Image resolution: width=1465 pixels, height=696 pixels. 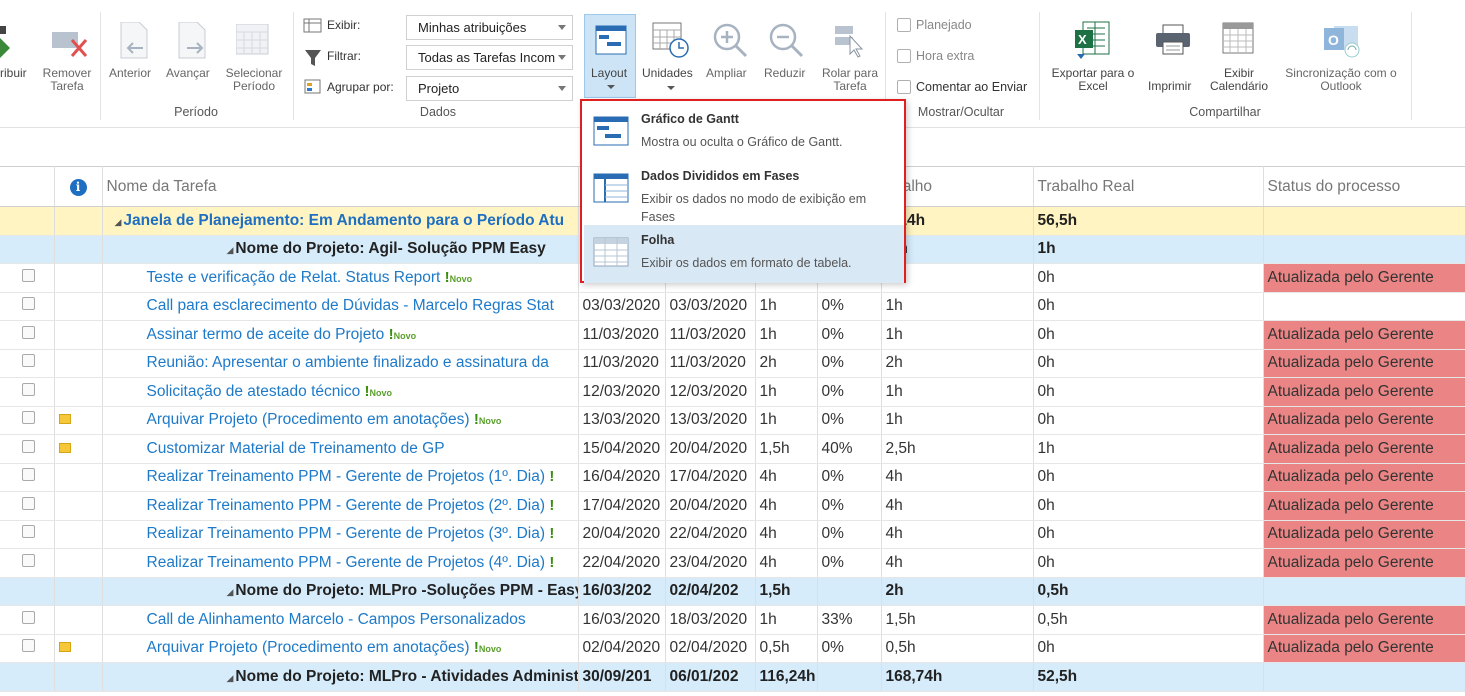 What do you see at coordinates (254, 80) in the screenshot?
I see `select-period-button: Selecionar Período` at bounding box center [254, 80].